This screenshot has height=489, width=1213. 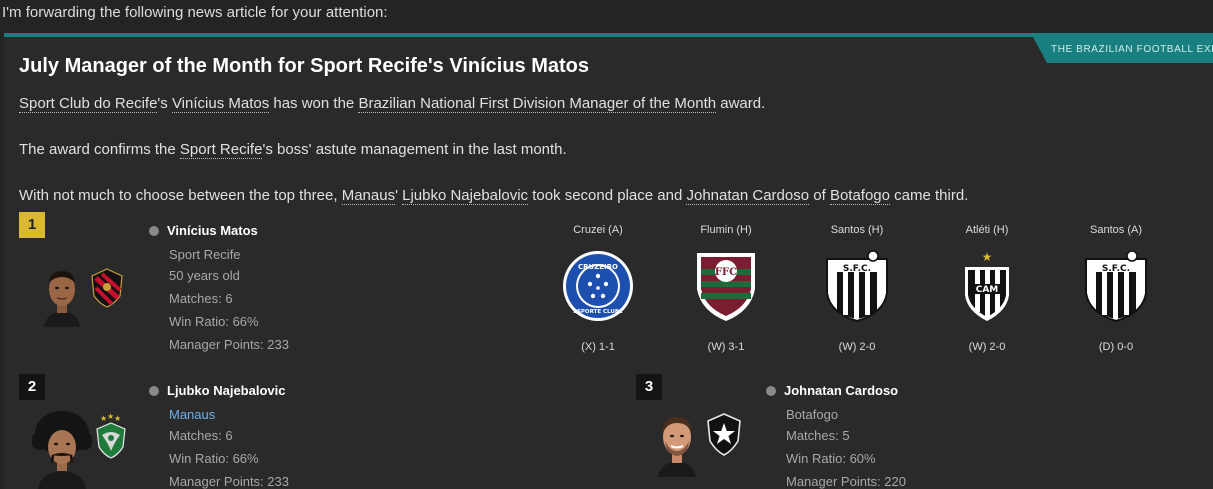 What do you see at coordinates (726, 230) in the screenshot?
I see `fixture-opponent-label: Flumin (H)` at bounding box center [726, 230].